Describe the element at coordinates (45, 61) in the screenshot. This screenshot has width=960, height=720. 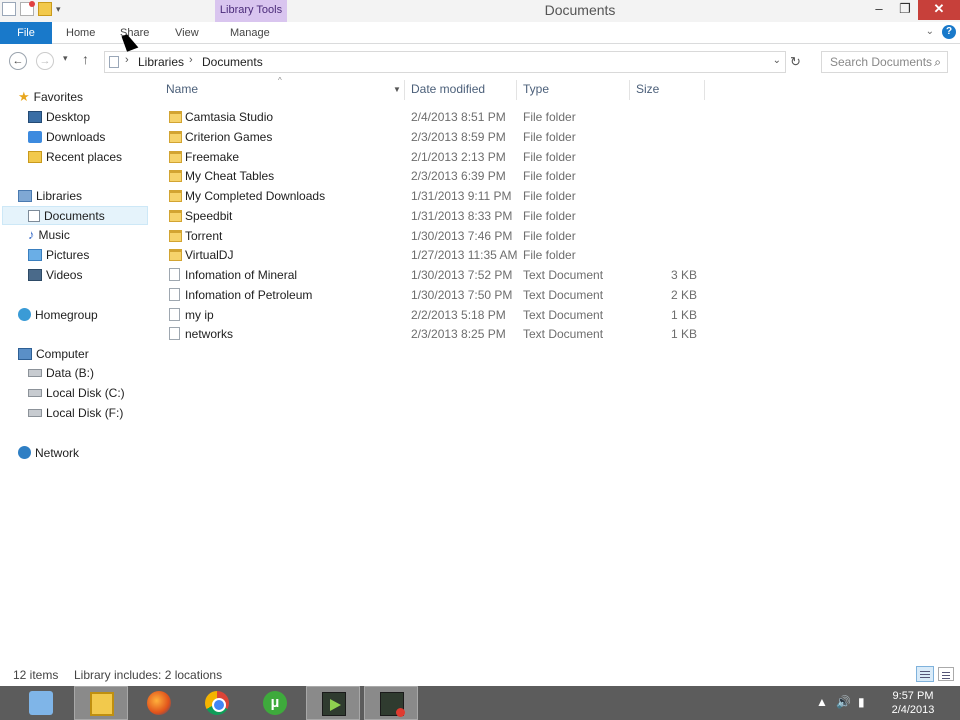
I see `forward-button: →` at that location.